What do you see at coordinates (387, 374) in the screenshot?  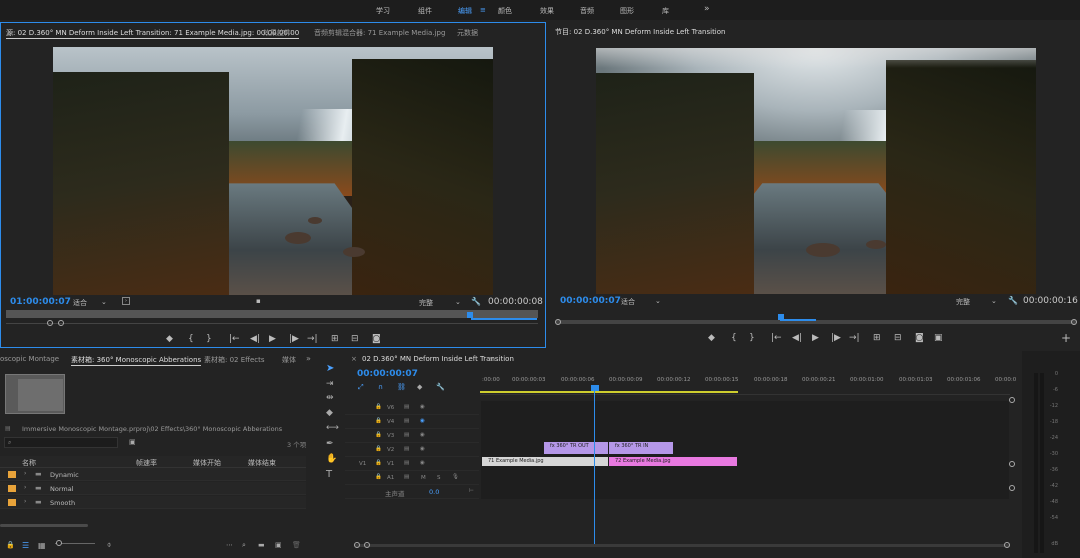 I see `timeline-timecode: 00:00:00:07` at bounding box center [387, 374].